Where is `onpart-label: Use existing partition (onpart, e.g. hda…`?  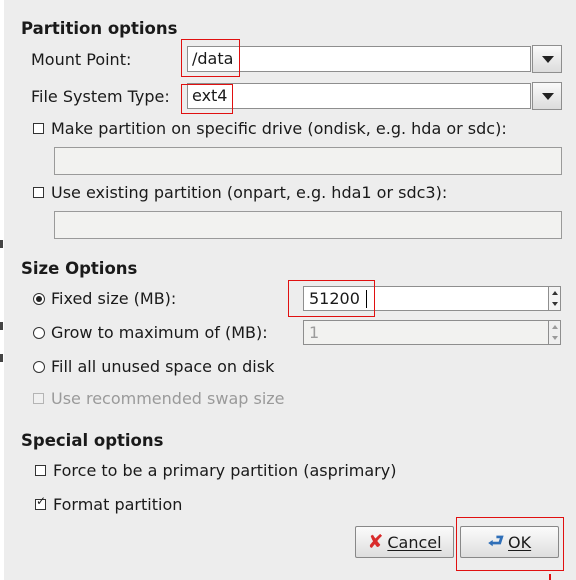 onpart-label: Use existing partition (onpart, e.g. hda… is located at coordinates (249, 193).